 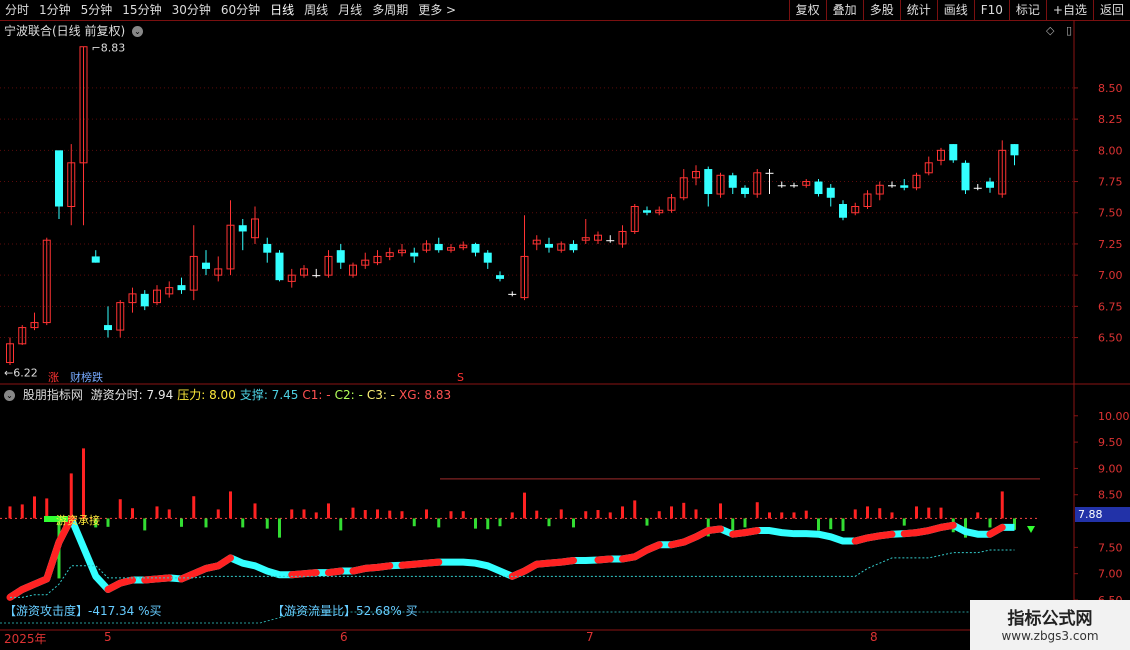 I want to click on low-price-label: ←6.22, so click(x=21, y=373).